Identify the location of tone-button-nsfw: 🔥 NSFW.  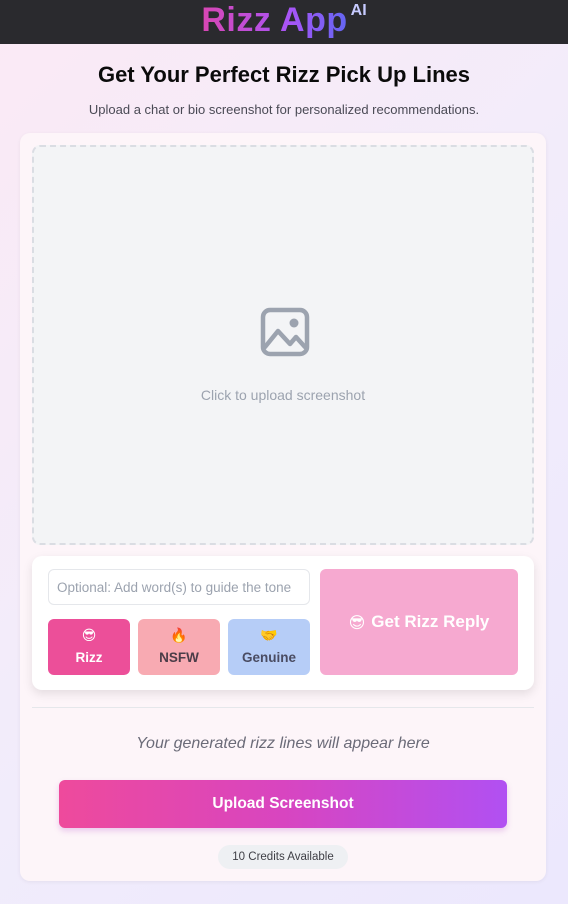
(179, 647).